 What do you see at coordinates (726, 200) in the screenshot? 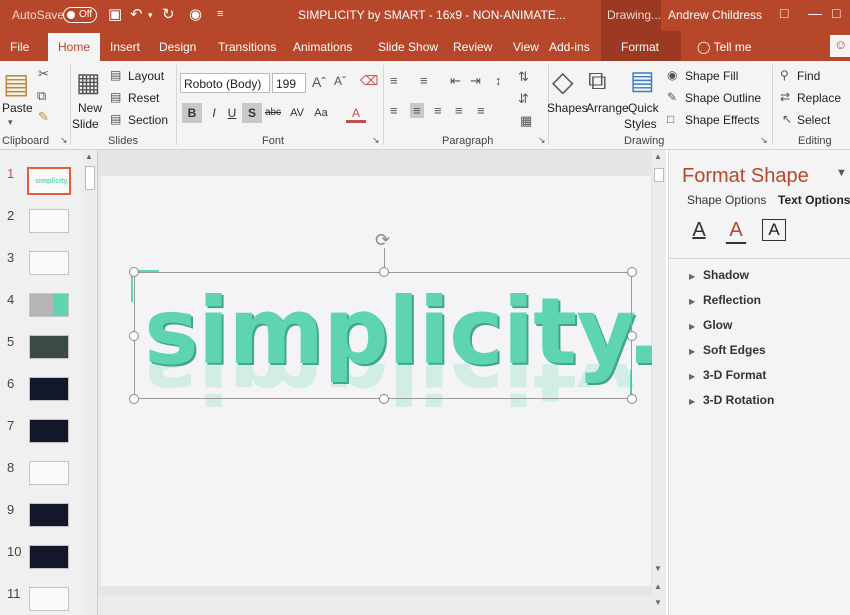
I see `tab-shape-options: Shape Options` at bounding box center [726, 200].